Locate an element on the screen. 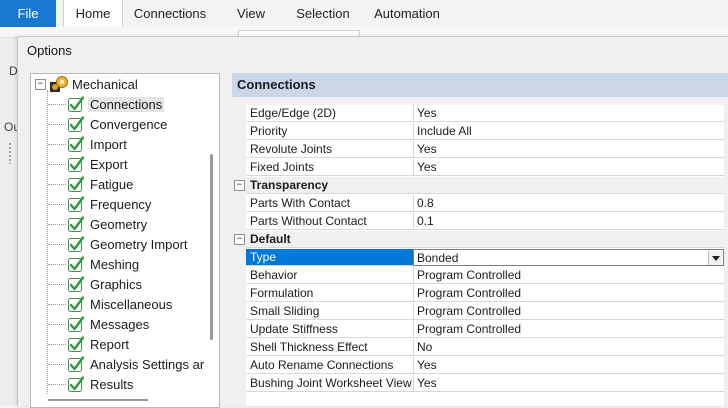  property-row-small-sliding: Small Sliding Program Controlled is located at coordinates (478, 312).